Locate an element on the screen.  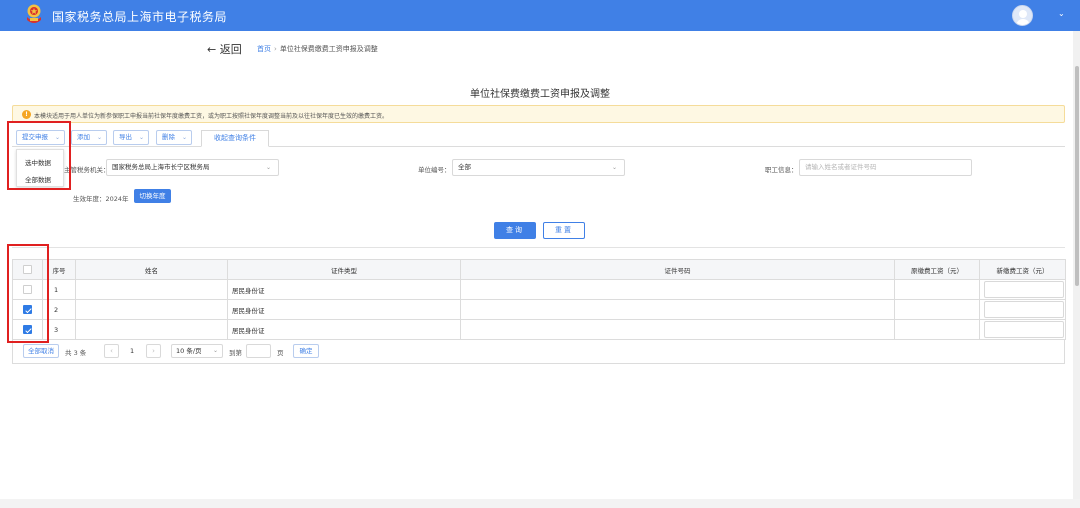
back-link: ← 返回 is located at coordinates (224, 49).